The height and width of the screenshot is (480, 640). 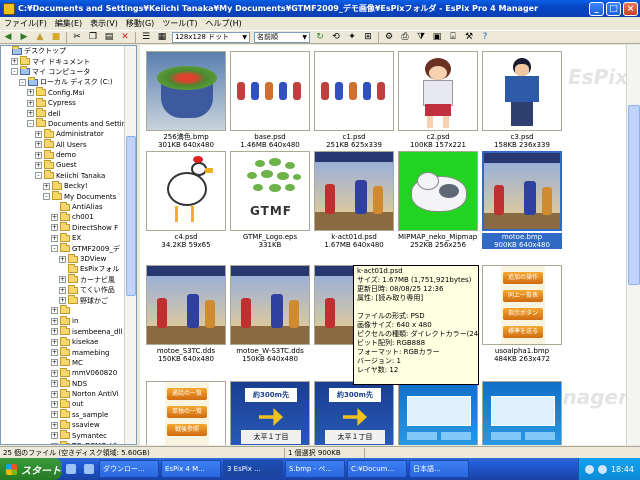 I want to click on tree-item: + ch001, so click(x=68, y=216).